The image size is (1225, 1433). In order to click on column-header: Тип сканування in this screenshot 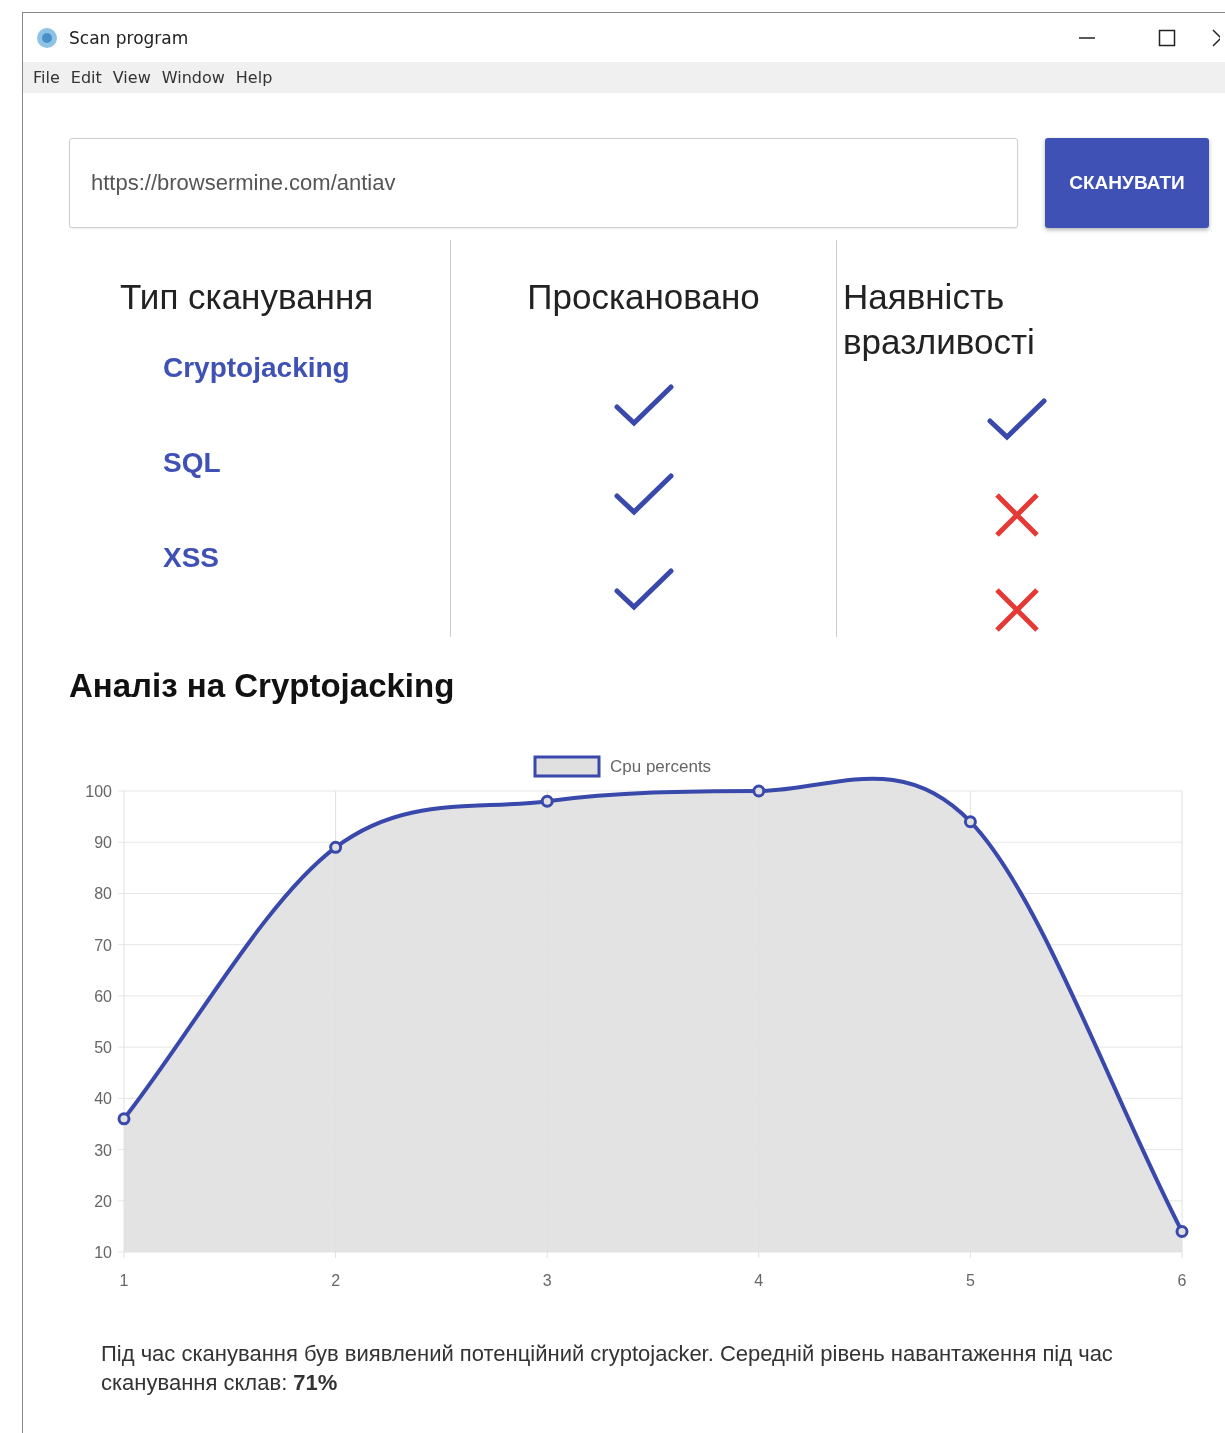, I will do `click(247, 297)`.